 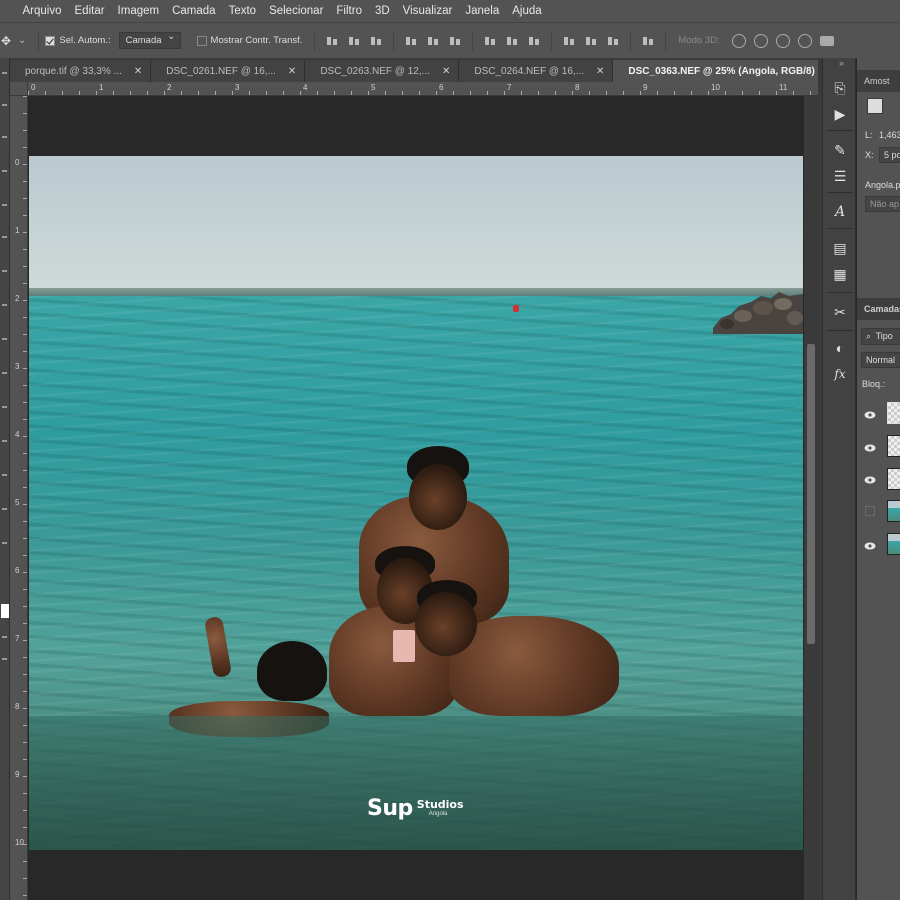 I want to click on drag-3d-icon, so click(x=782, y=40).